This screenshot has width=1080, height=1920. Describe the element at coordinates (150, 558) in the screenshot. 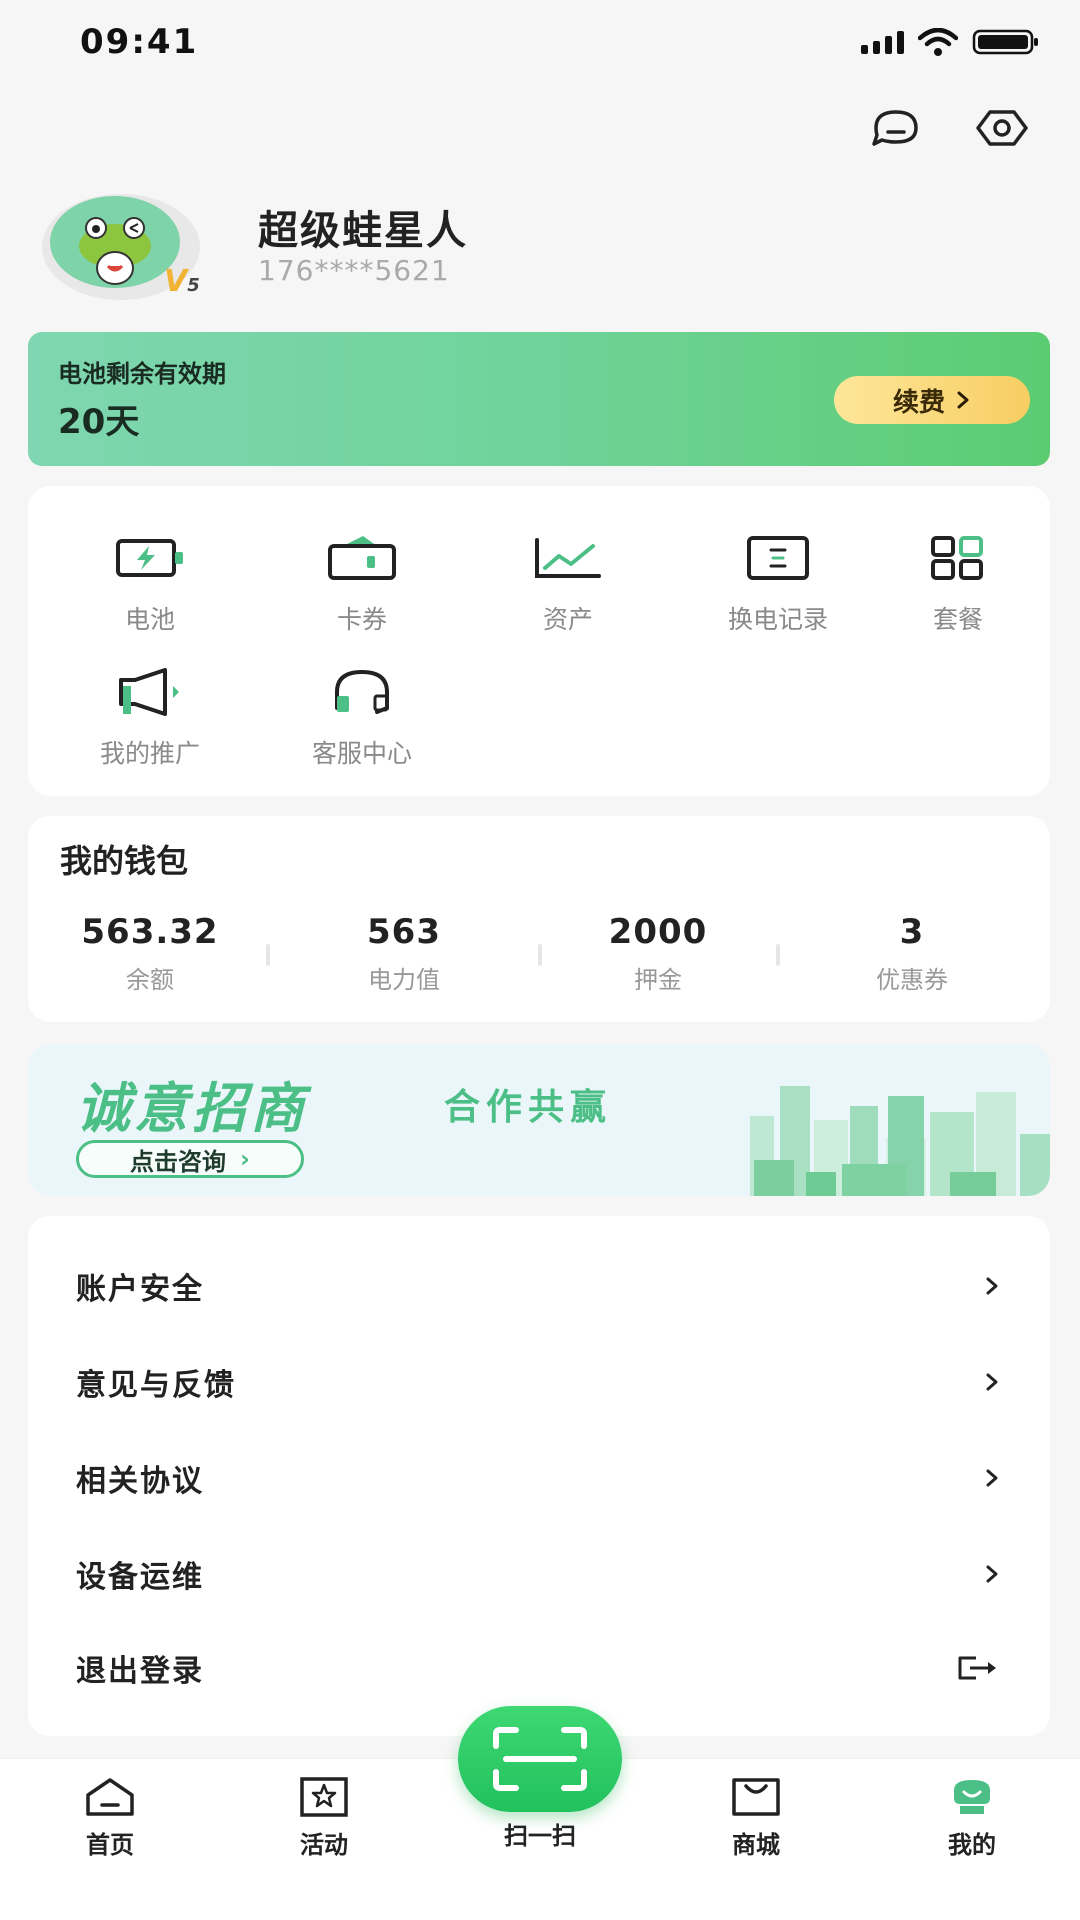

I see `battery-icon` at that location.